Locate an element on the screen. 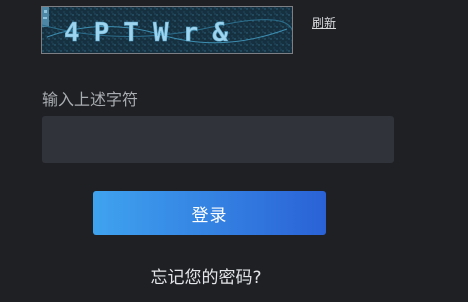  captcha-image: 4PTWr& is located at coordinates (167, 30).